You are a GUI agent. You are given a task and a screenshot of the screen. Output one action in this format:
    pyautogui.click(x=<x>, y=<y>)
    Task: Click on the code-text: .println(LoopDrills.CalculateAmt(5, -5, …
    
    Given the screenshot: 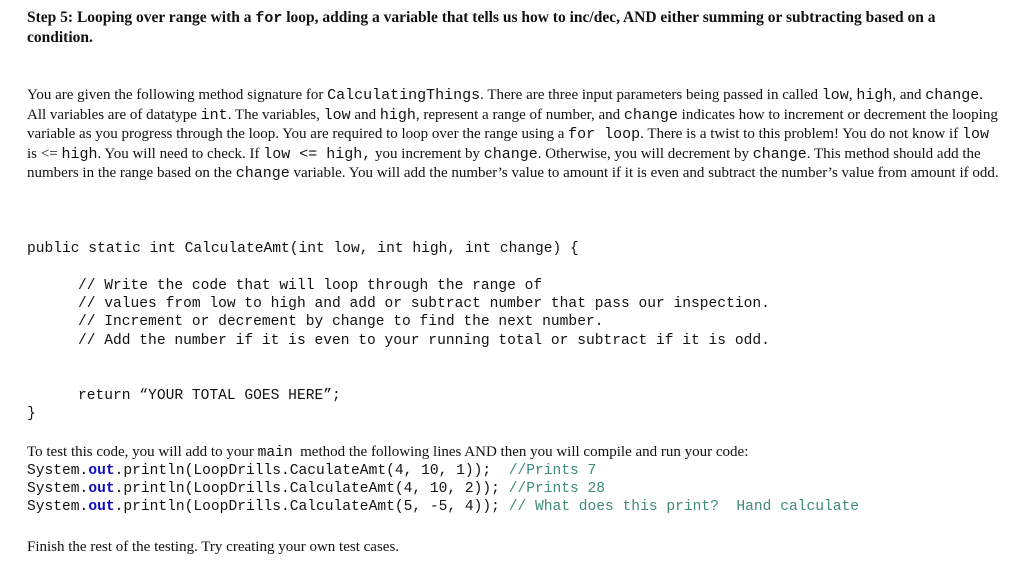 What is the action you would take?
    pyautogui.click(x=311, y=507)
    